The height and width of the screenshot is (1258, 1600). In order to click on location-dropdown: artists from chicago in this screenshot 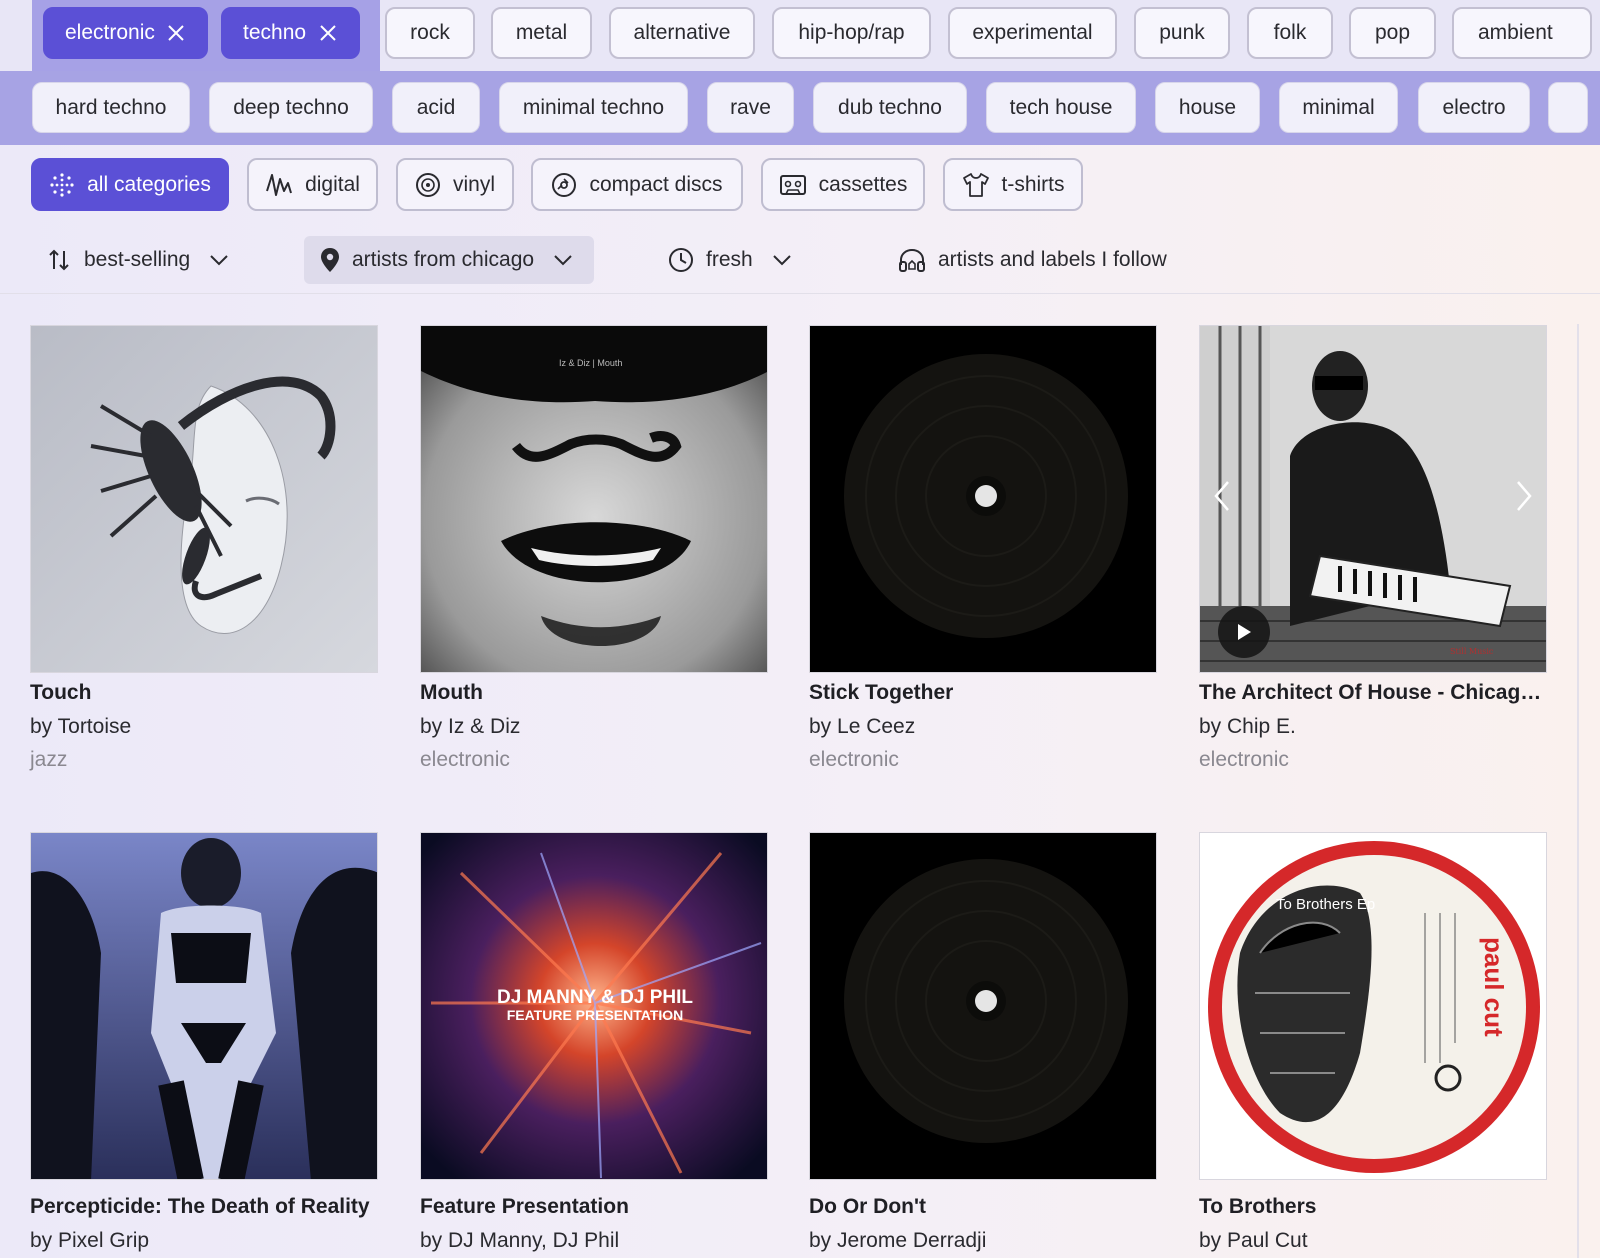, I will do `click(449, 260)`.